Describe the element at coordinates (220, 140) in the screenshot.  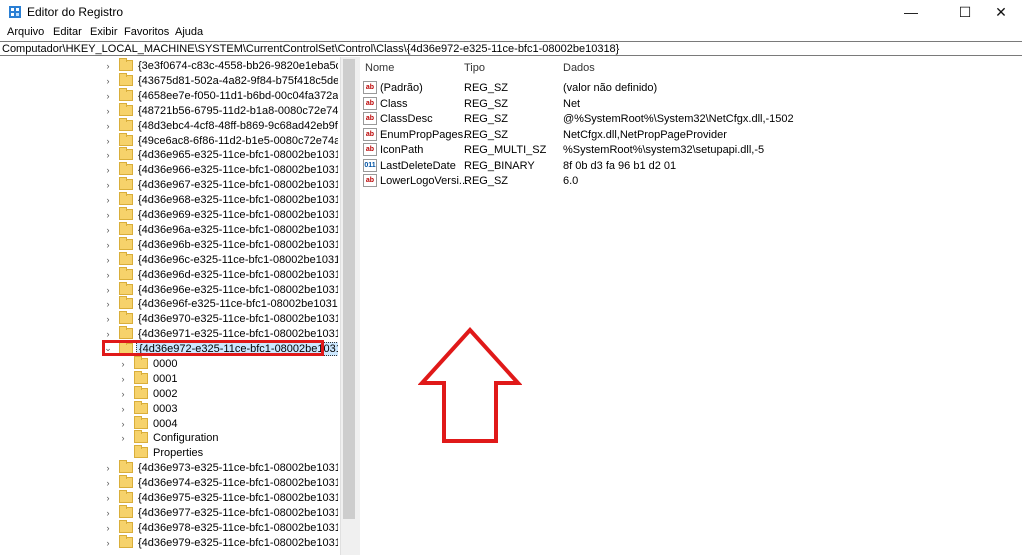
I see `tree-item-key: › {49ce6ac8-6f86-11d2-b1e5-0080c72e74a2}` at that location.